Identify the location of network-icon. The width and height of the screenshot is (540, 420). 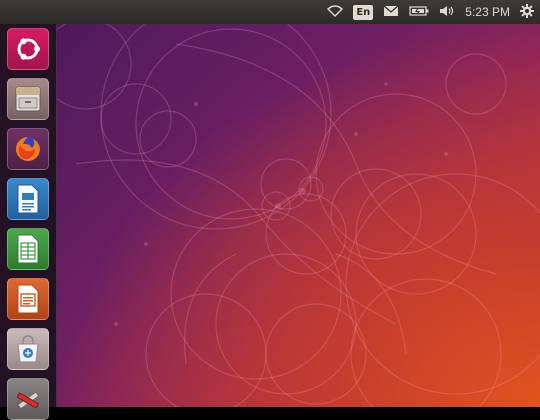
(335, 12).